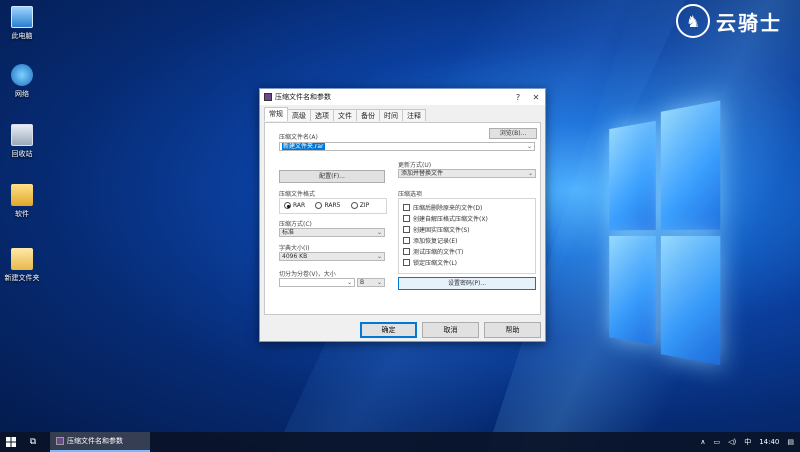 This screenshot has height=452, width=800. I want to click on system-tray: ∧ ▭ ◁) 中 14:40 ▤, so click(750, 442).